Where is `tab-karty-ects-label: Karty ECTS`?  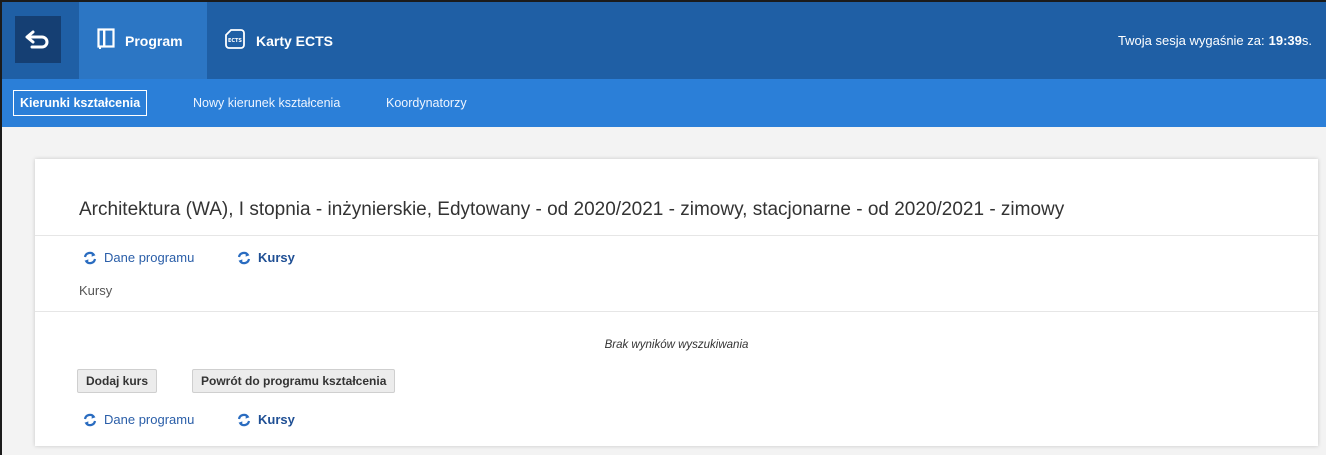
tab-karty-ects-label: Karty ECTS is located at coordinates (295, 40).